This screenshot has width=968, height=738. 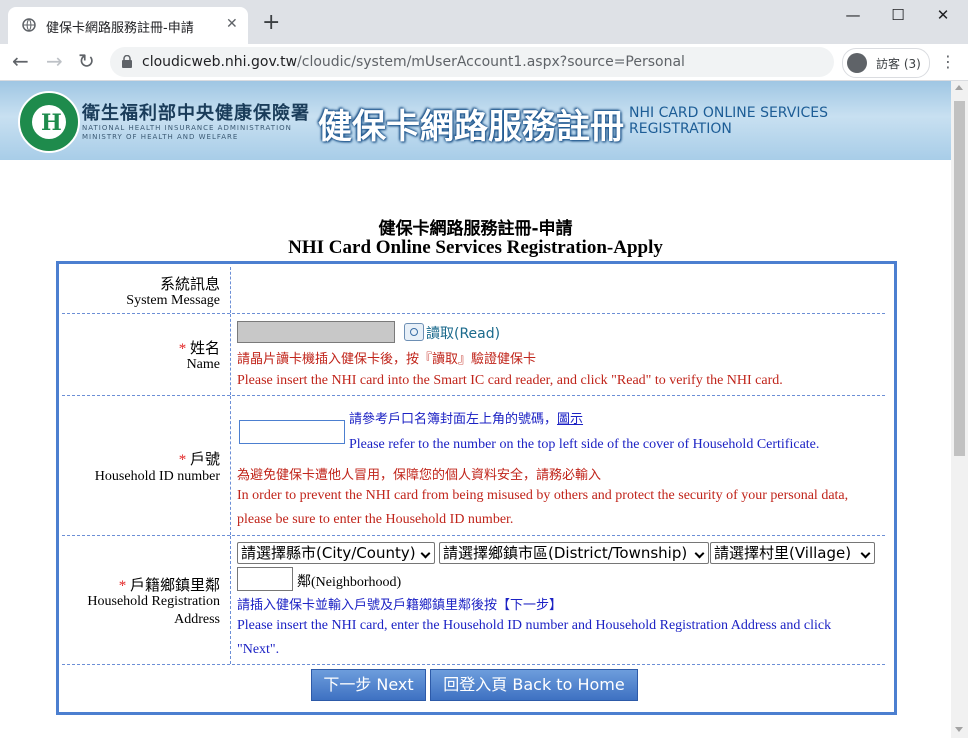 I want to click on browser-tab-strip: 健保卡網路服務註冊-申請 ✕ + — ☐ ✕, so click(x=484, y=22).